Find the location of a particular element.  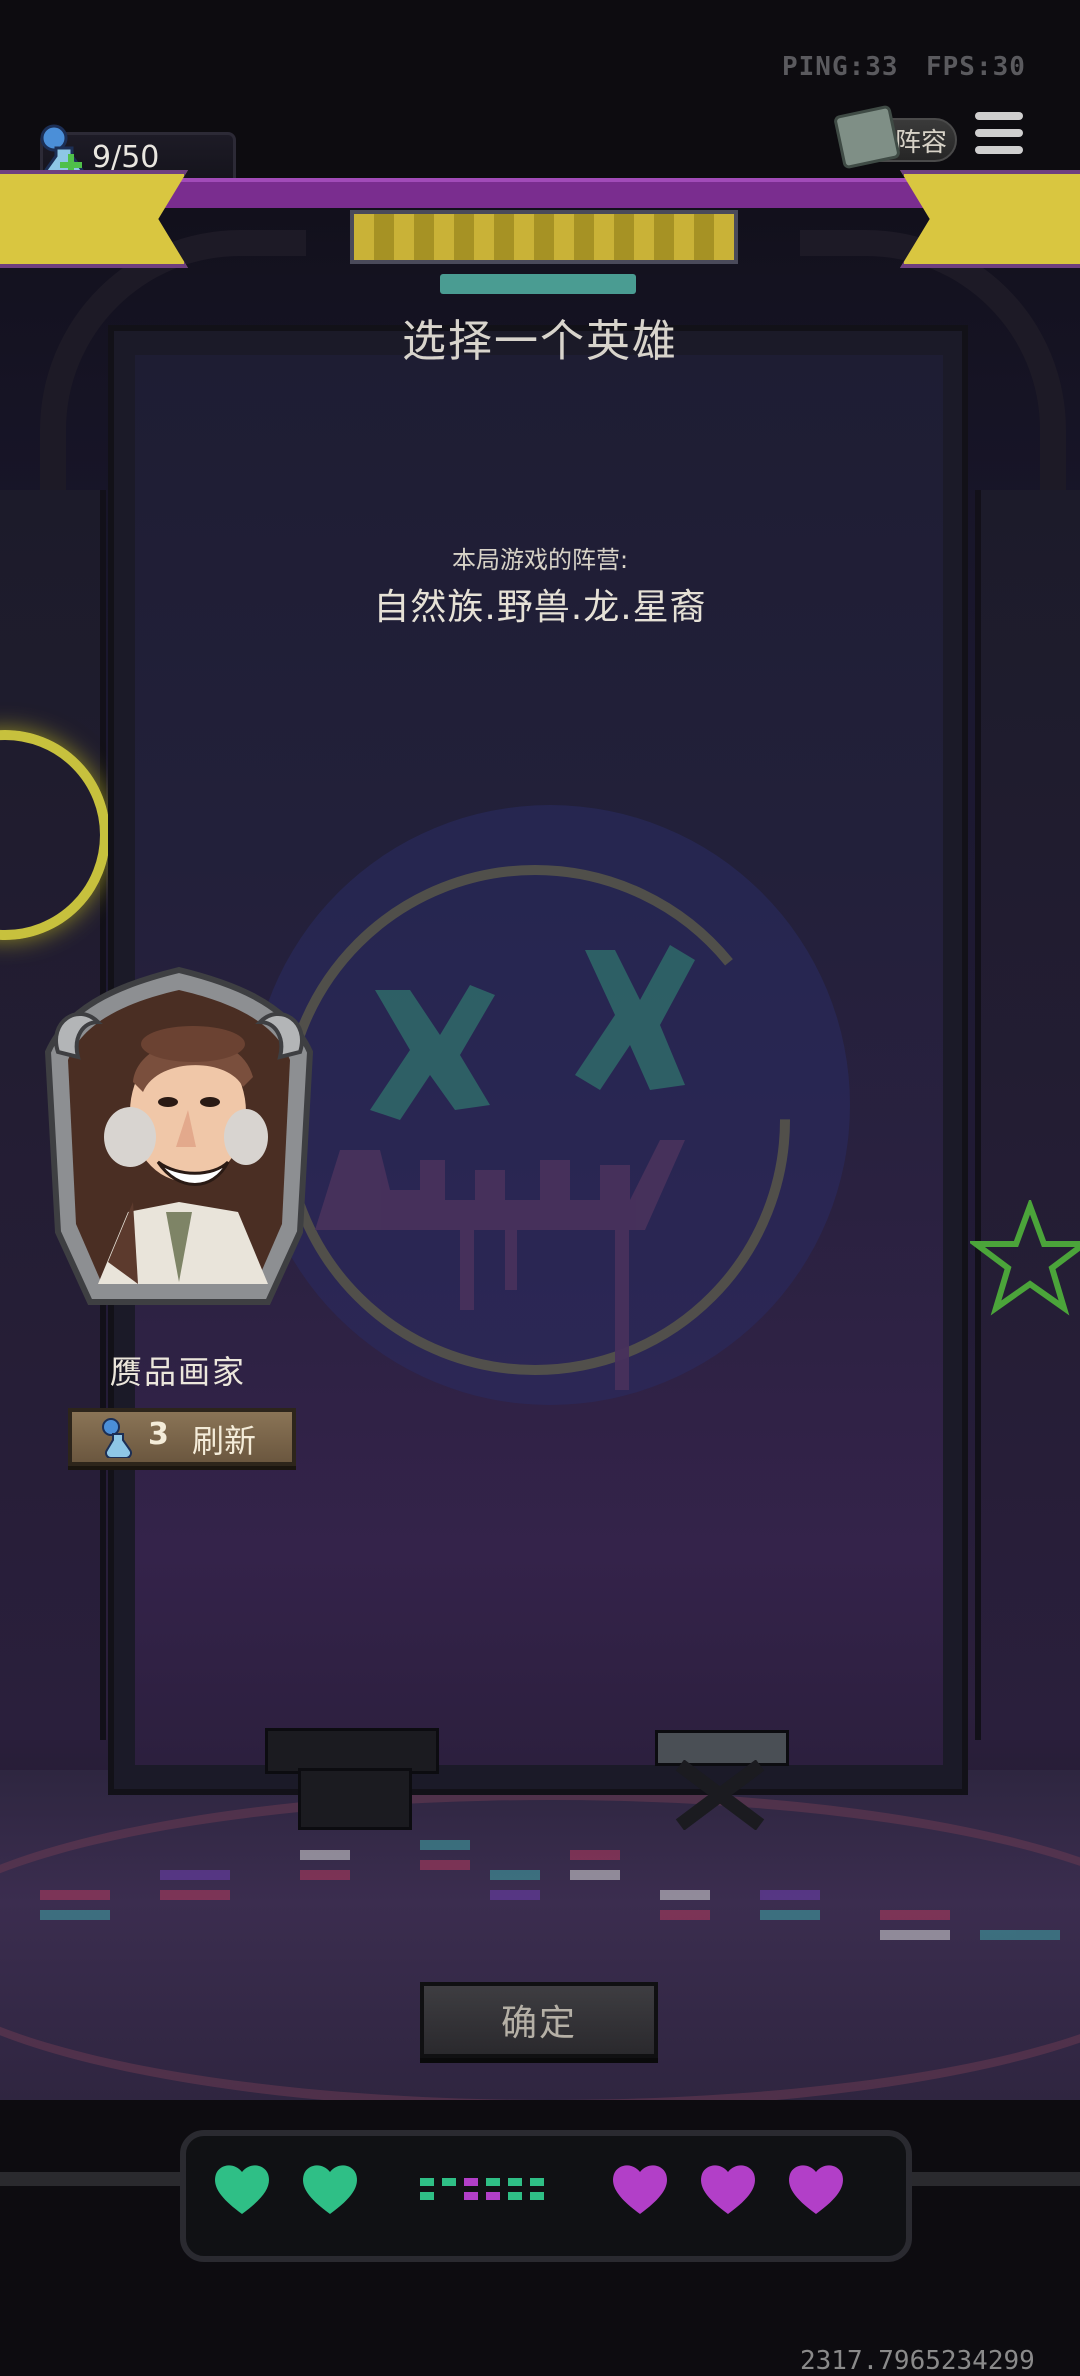

stage-beam is located at coordinates (540, 193).